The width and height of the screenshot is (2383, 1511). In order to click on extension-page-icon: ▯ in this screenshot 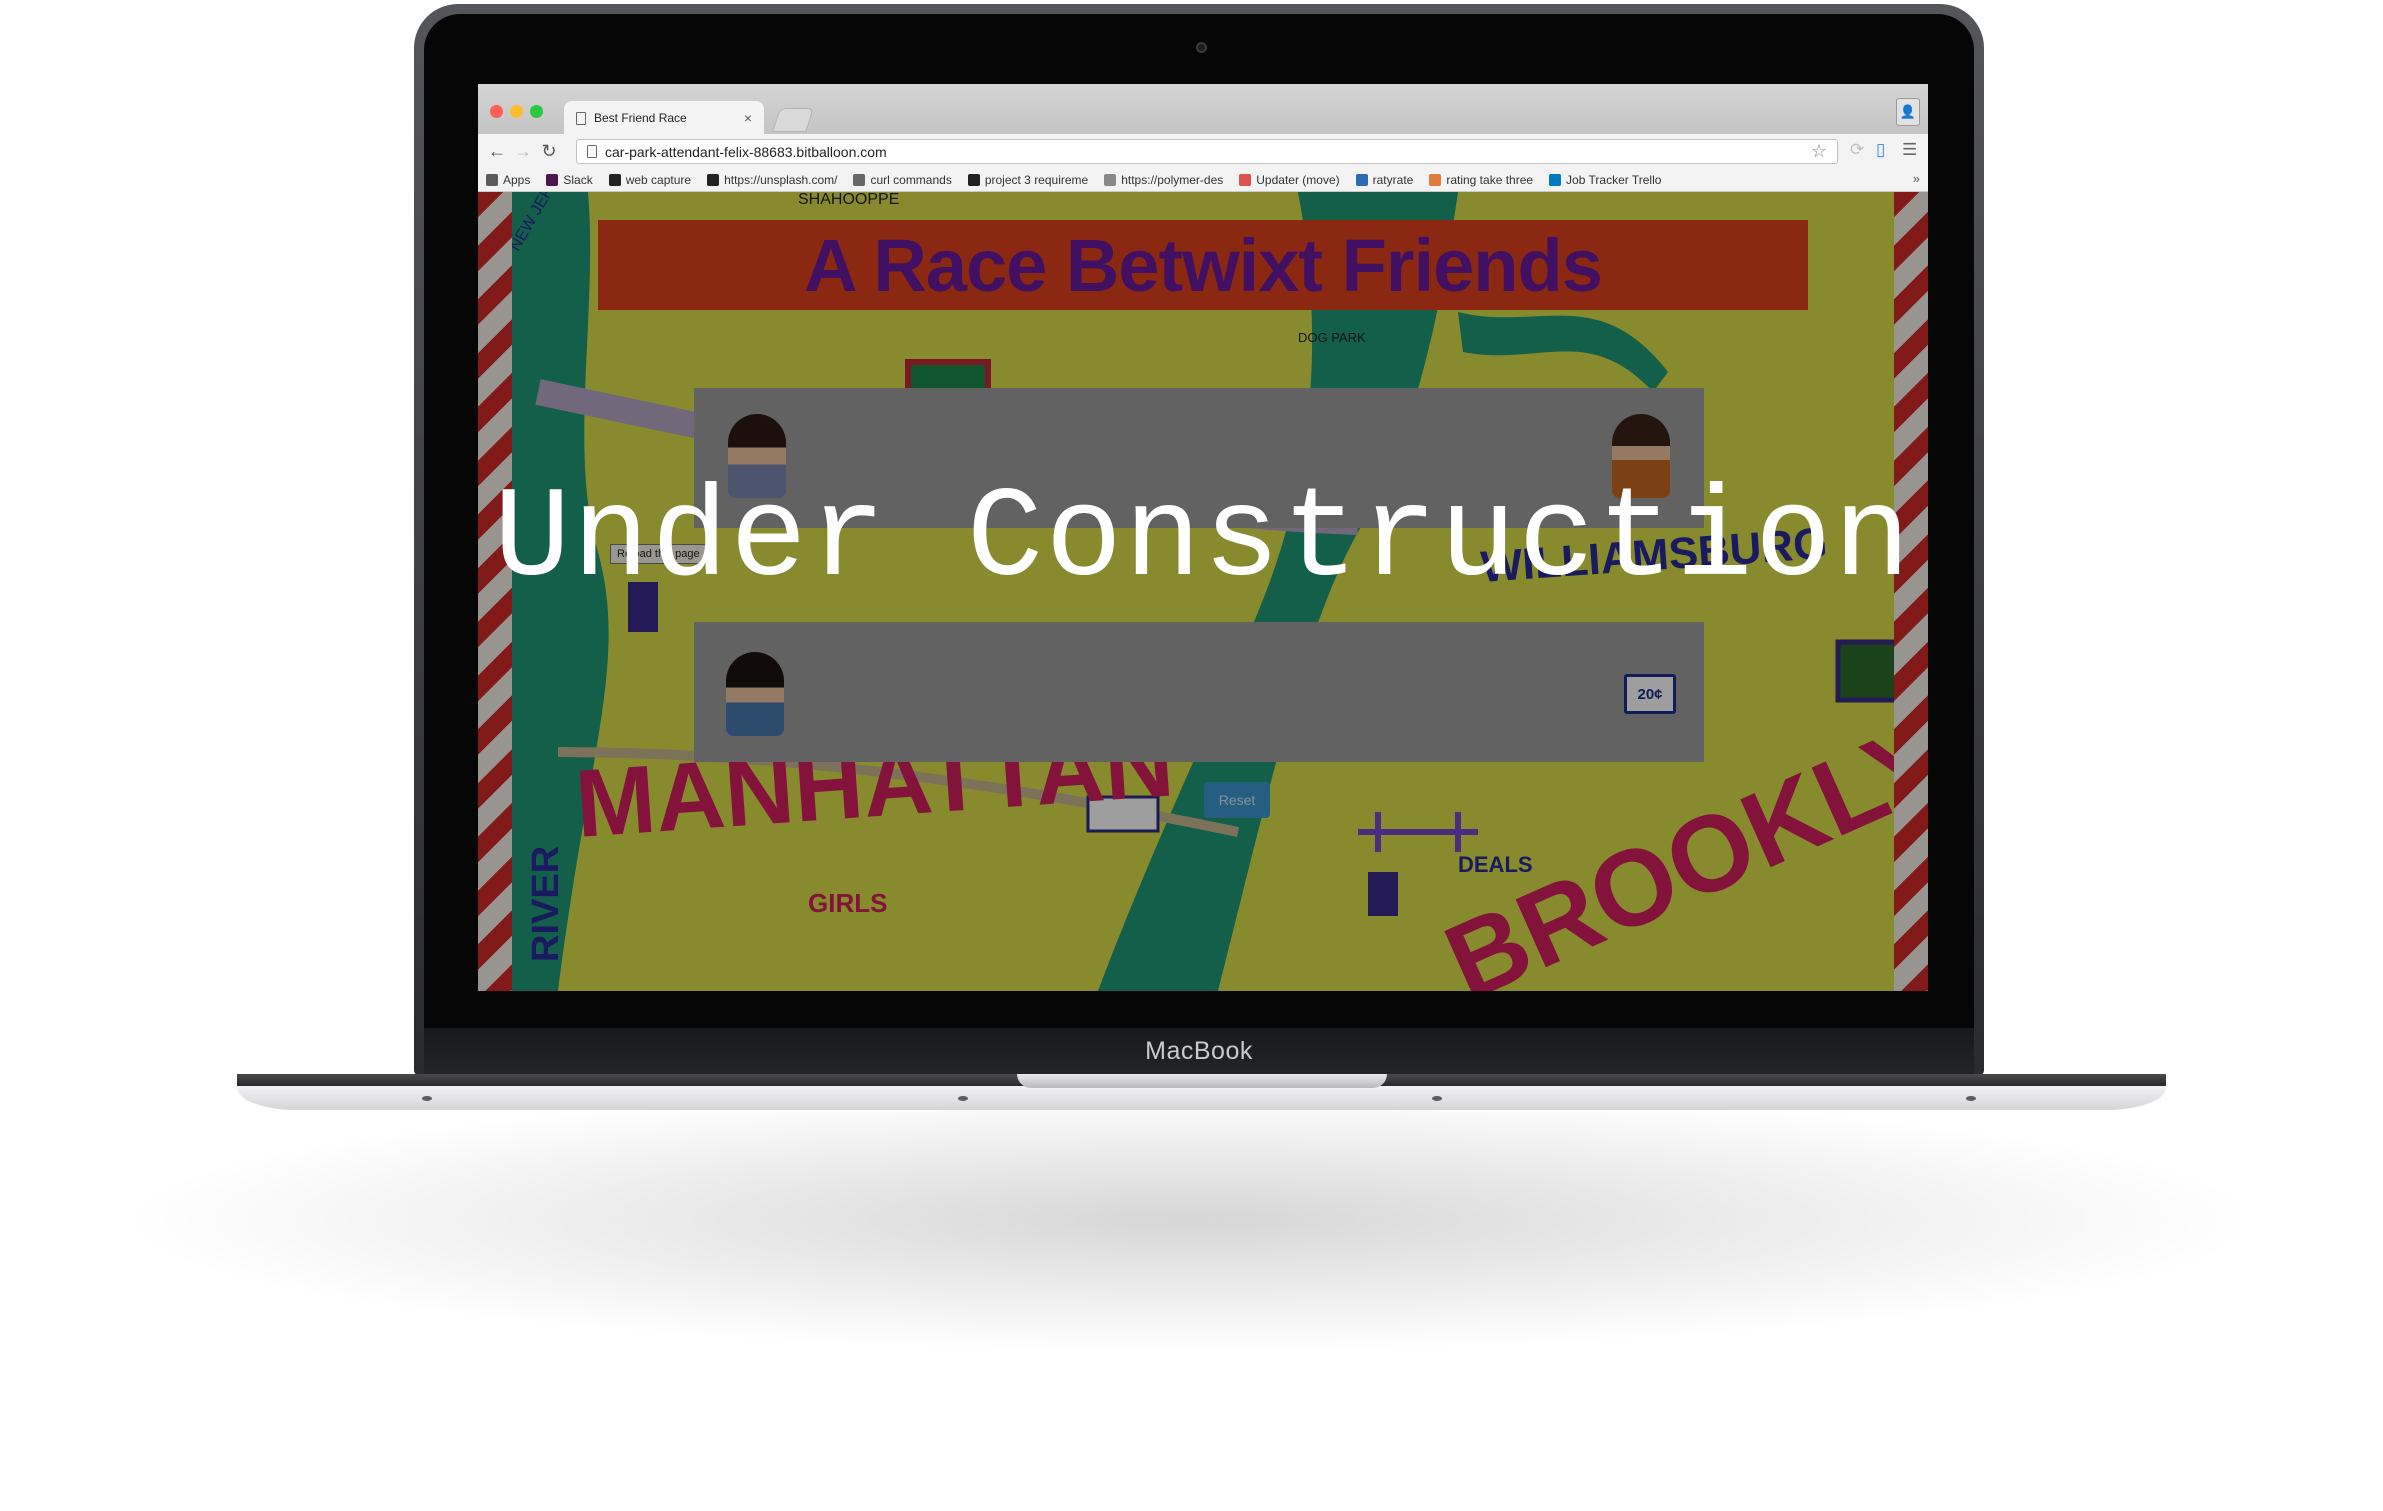, I will do `click(1880, 150)`.